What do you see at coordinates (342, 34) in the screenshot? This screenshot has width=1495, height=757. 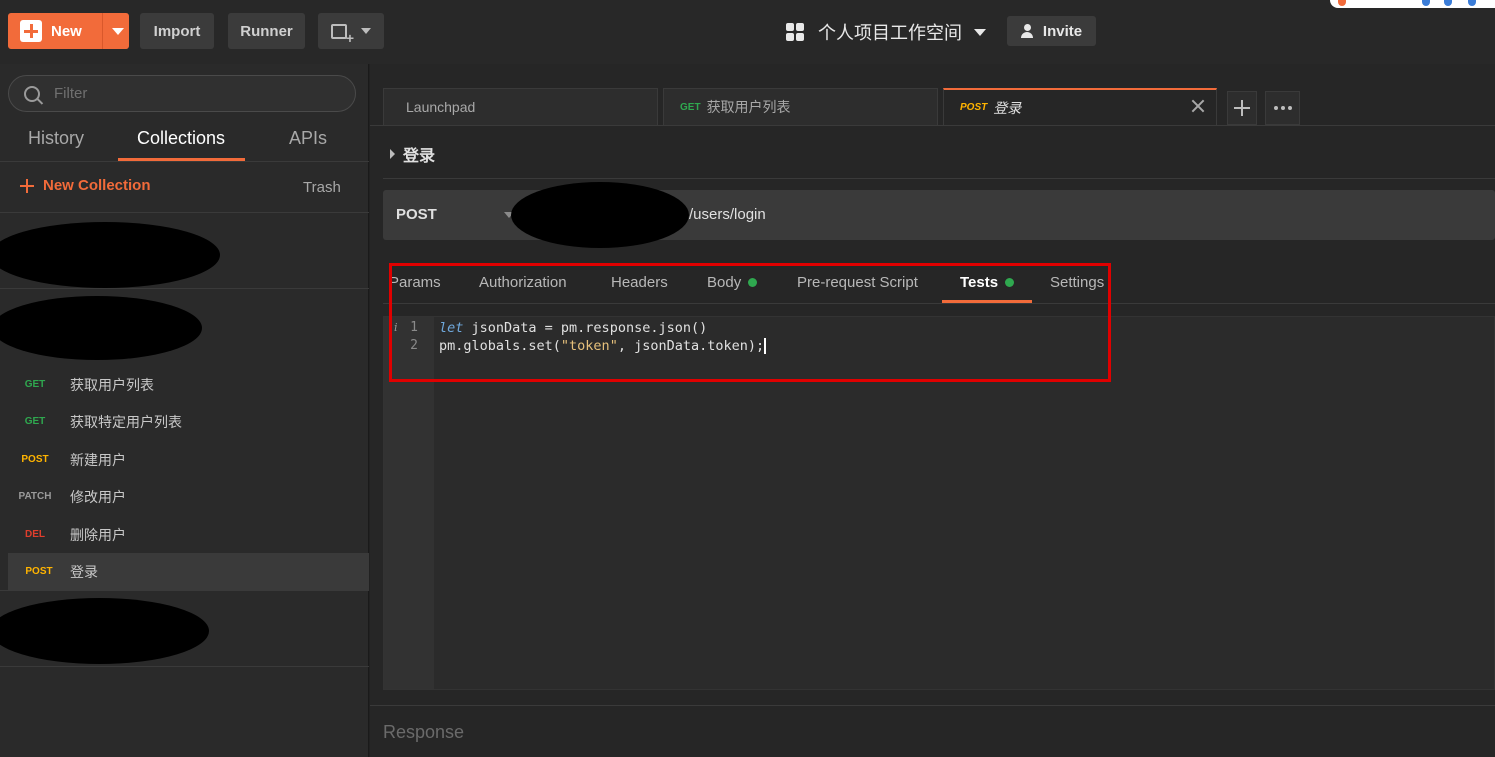 I see `new-window-icon` at bounding box center [342, 34].